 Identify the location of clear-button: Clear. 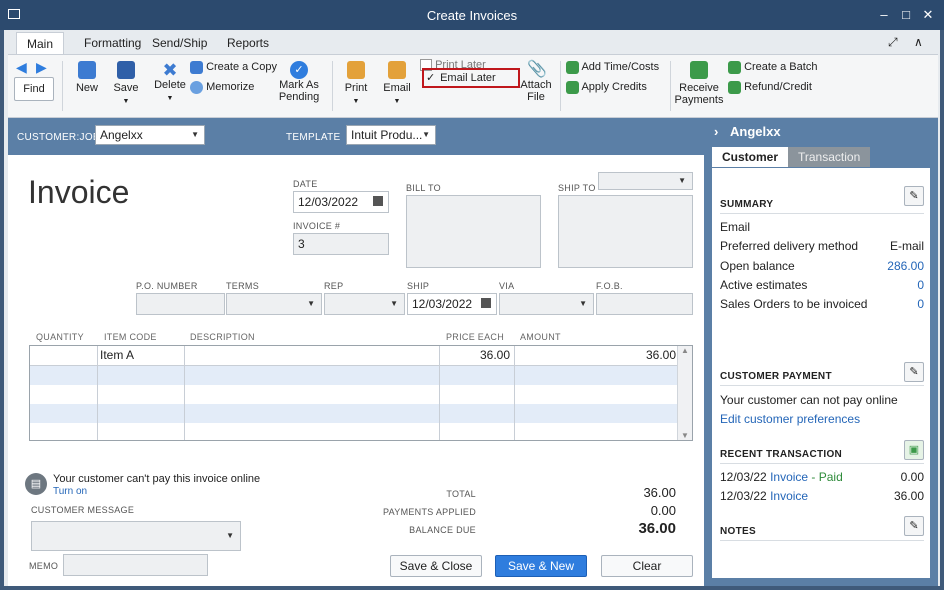
(647, 566).